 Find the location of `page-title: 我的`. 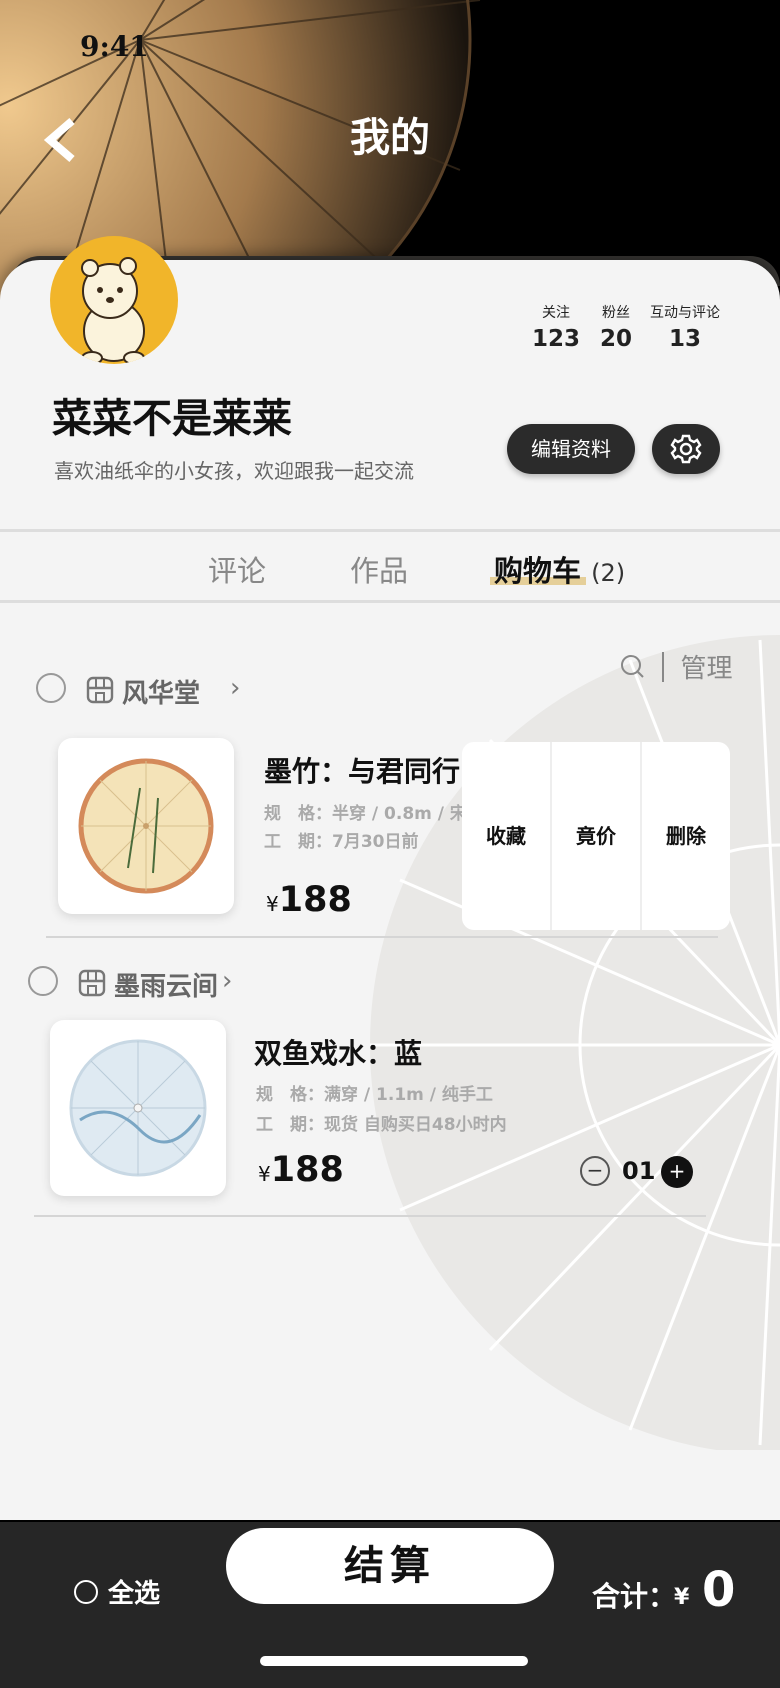

page-title: 我的 is located at coordinates (390, 138).